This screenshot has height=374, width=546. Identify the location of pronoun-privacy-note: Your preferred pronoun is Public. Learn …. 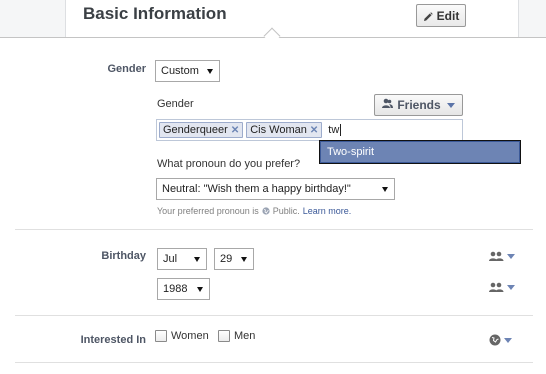
(254, 211).